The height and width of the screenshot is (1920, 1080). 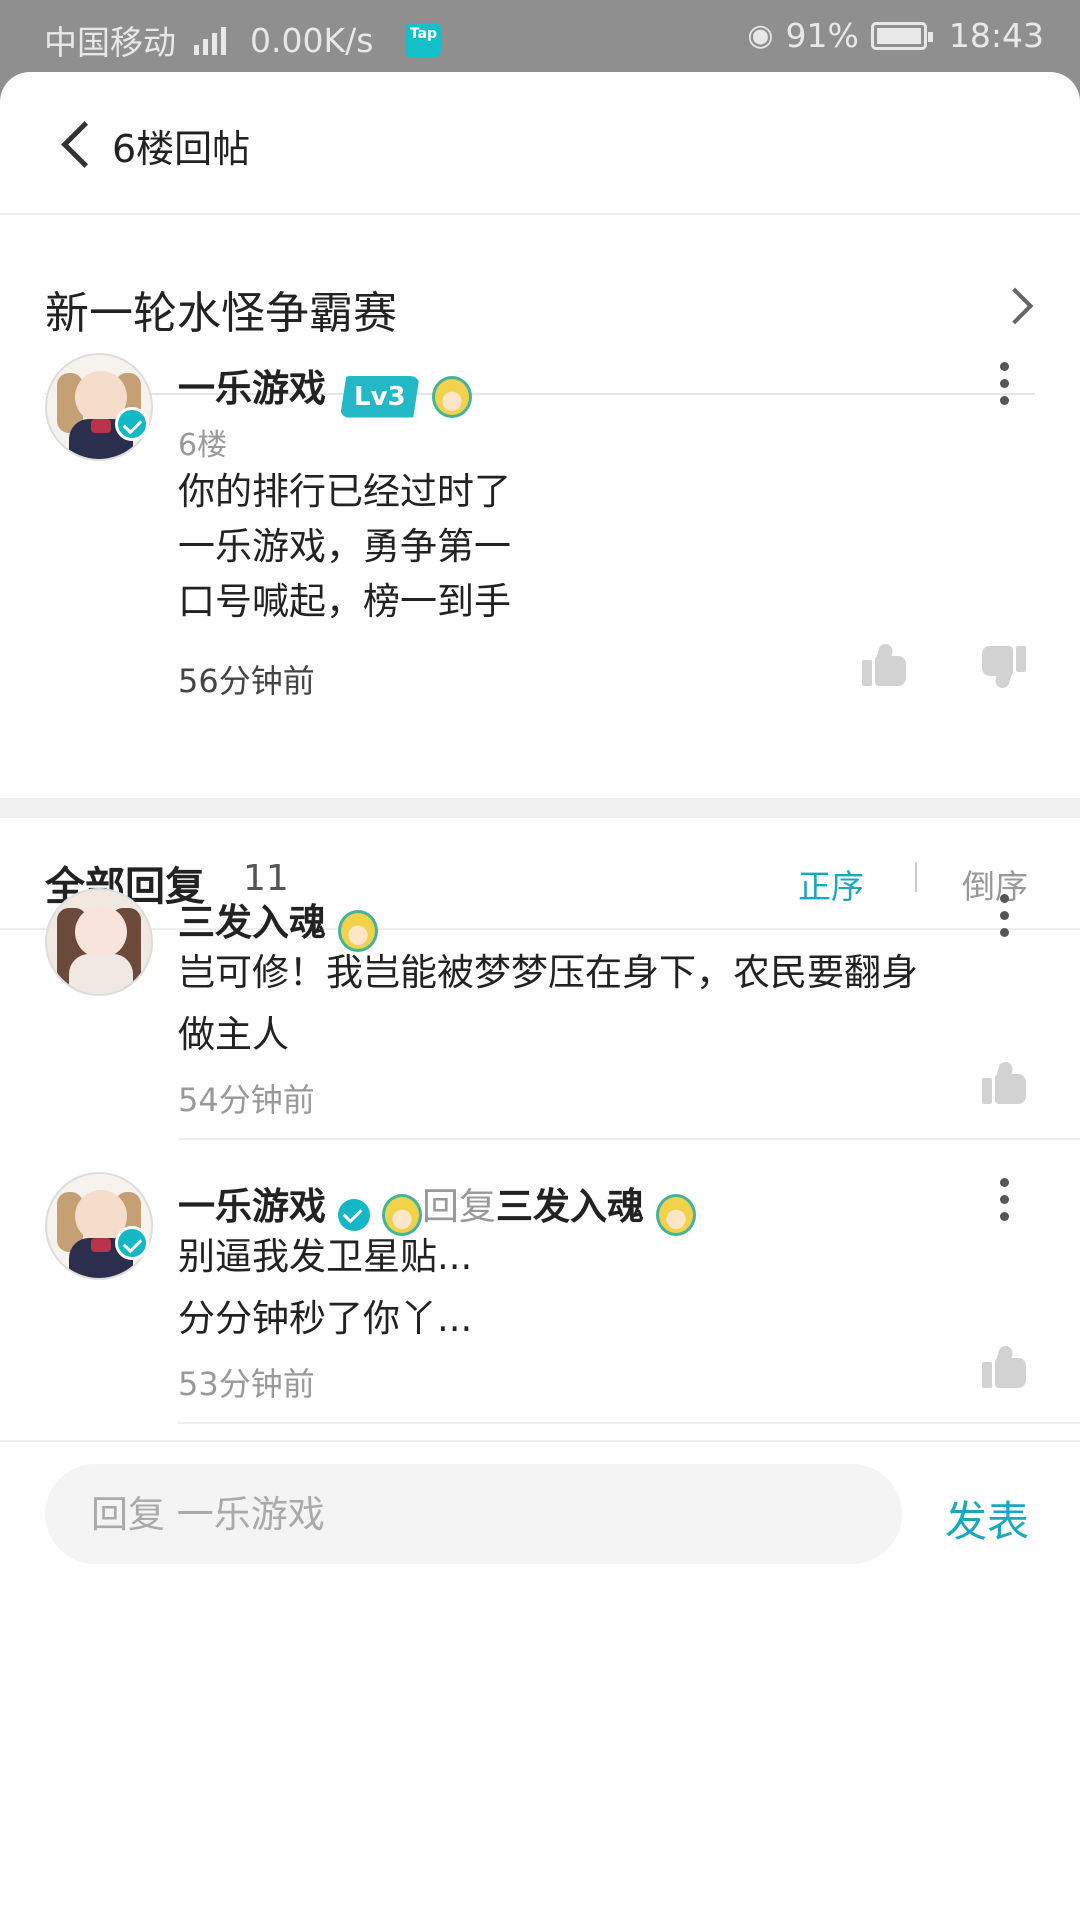 What do you see at coordinates (540, 143) in the screenshot?
I see `top-bar: 6楼回帖` at bounding box center [540, 143].